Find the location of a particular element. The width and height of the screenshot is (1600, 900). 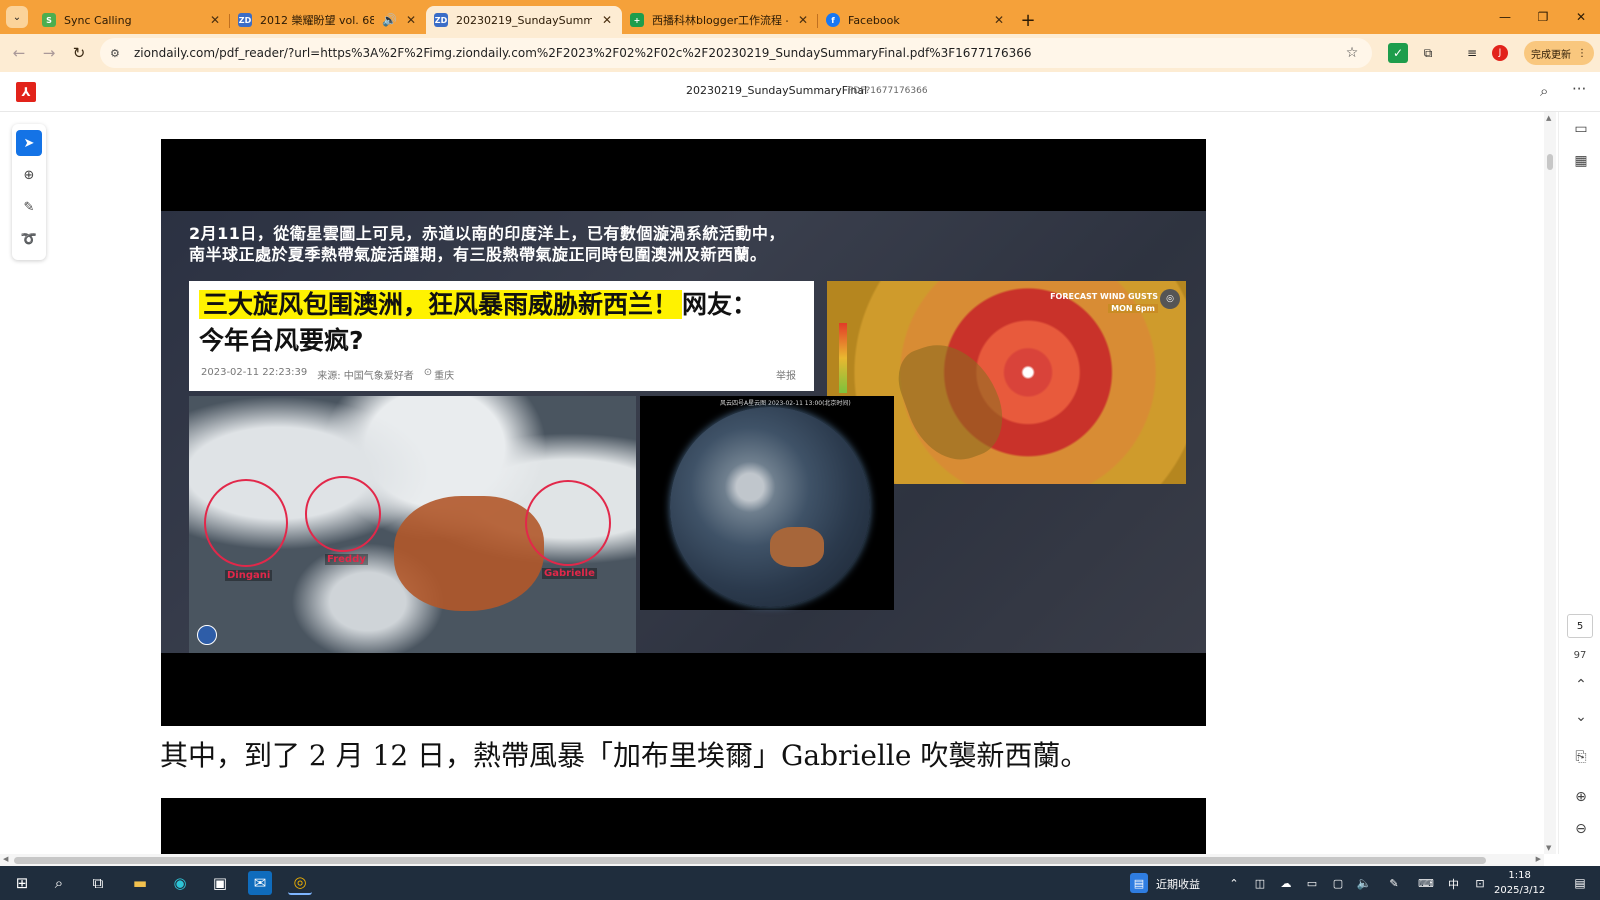

chevron-down-icon: ⌄ is located at coordinates (17, 17).